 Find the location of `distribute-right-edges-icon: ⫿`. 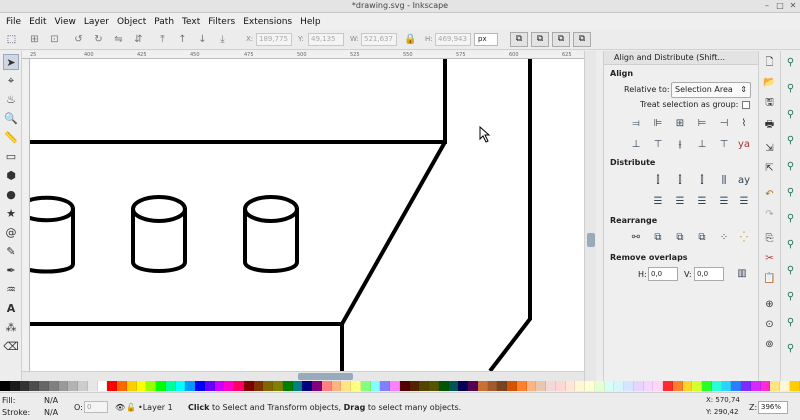

distribute-right-edges-icon: ⫿ is located at coordinates (702, 180).